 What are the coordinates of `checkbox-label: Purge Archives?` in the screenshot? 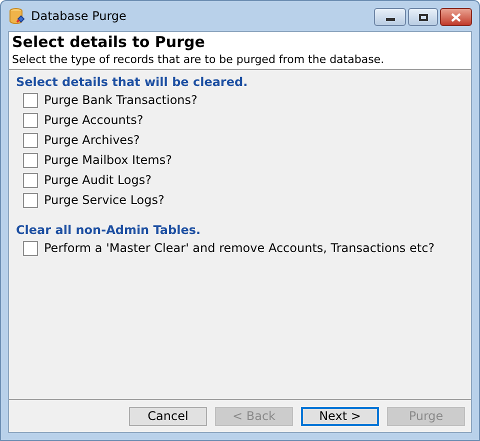 It's located at (92, 140).